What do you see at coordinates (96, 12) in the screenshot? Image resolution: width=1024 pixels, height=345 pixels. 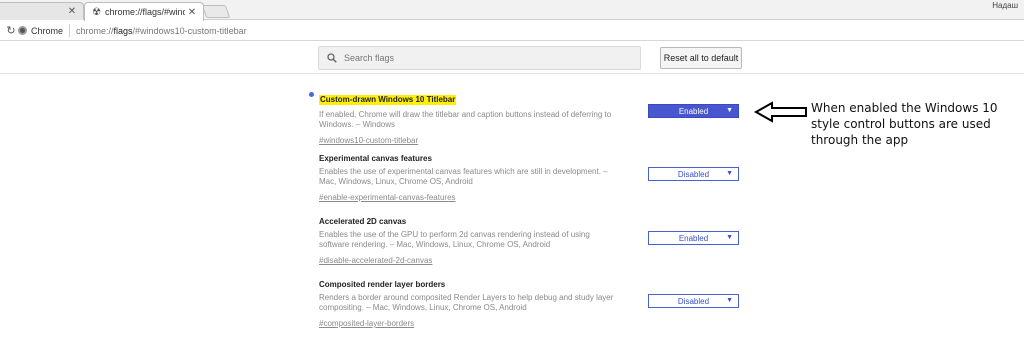 I see `radiation-icon: ☢` at bounding box center [96, 12].